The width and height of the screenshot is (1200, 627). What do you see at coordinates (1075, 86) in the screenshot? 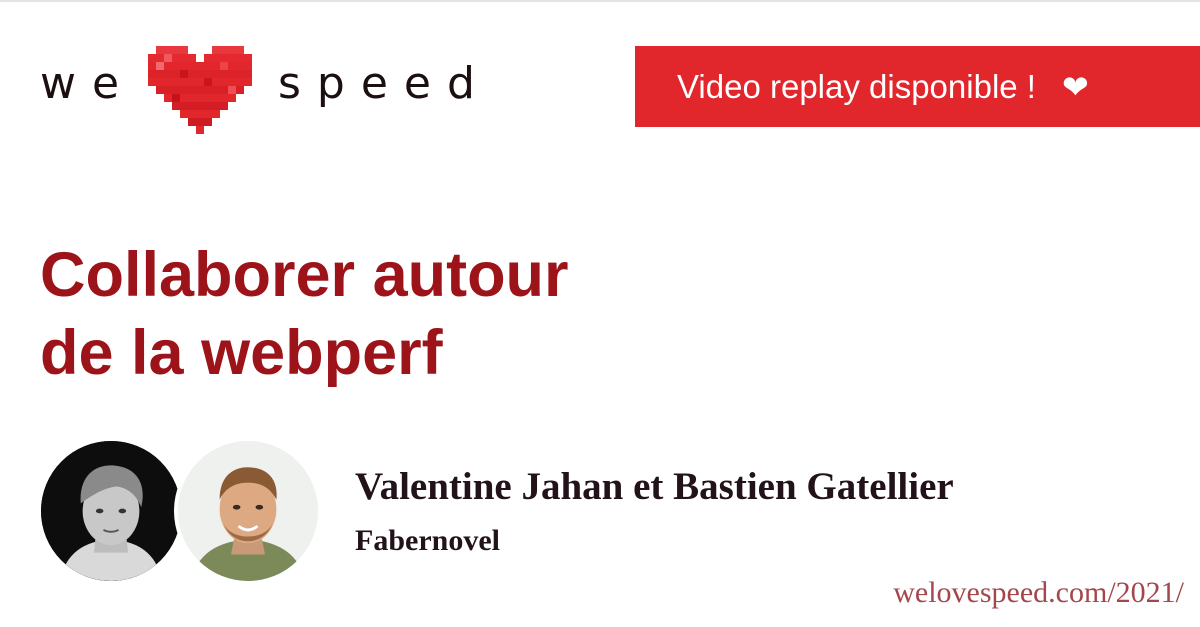
I see `heart-icon: ❤` at bounding box center [1075, 86].